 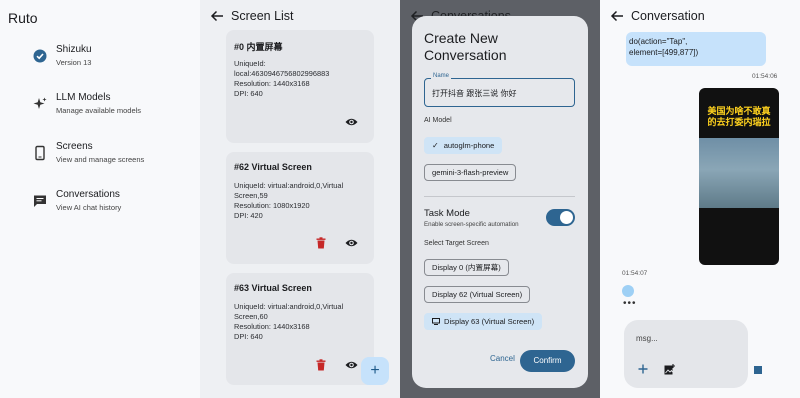 I want to click on ai-model-label: AI Model, so click(x=438, y=120).